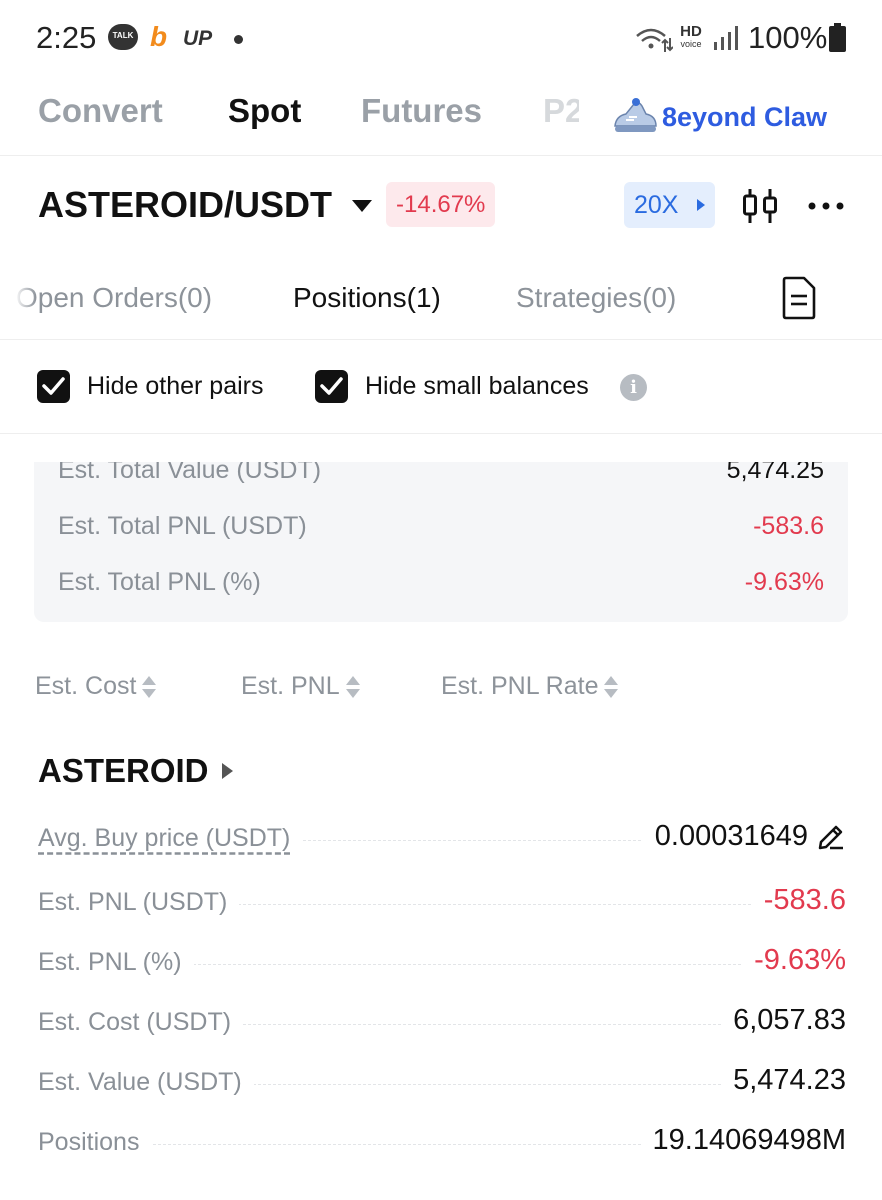 The image size is (882, 1200). I want to click on avg-buy-value: 0.00031649, so click(731, 836).